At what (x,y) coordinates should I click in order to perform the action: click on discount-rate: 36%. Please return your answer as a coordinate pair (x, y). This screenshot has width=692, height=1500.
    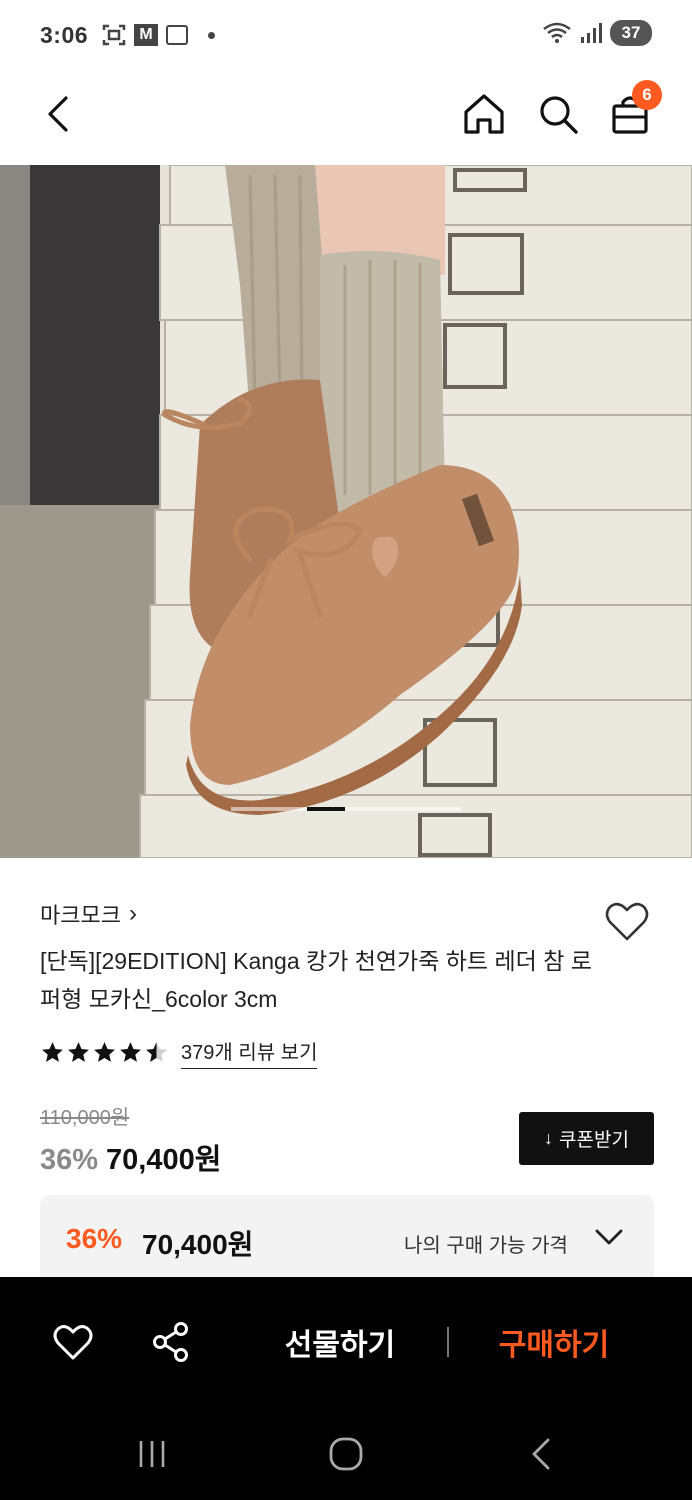
    Looking at the image, I should click on (69, 1160).